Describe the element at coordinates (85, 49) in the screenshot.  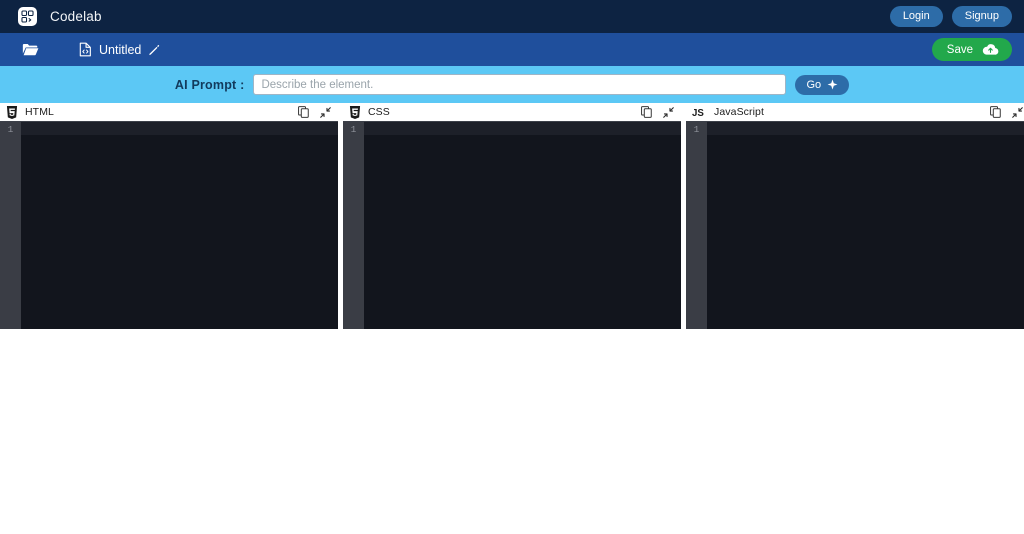
I see `file-code-icon` at that location.